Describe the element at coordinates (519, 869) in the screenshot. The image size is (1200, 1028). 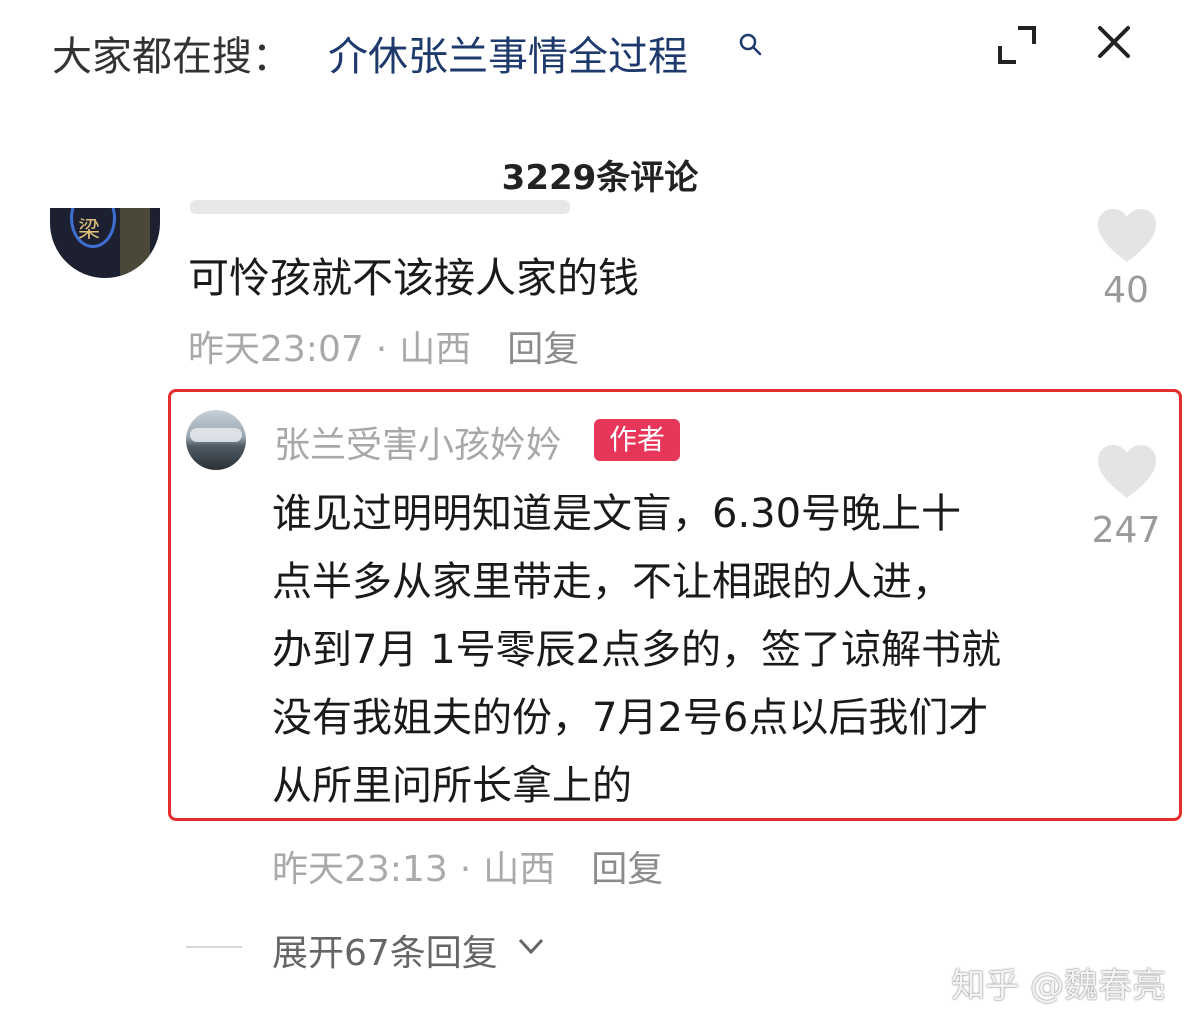
I see `reply-location: 山西` at that location.